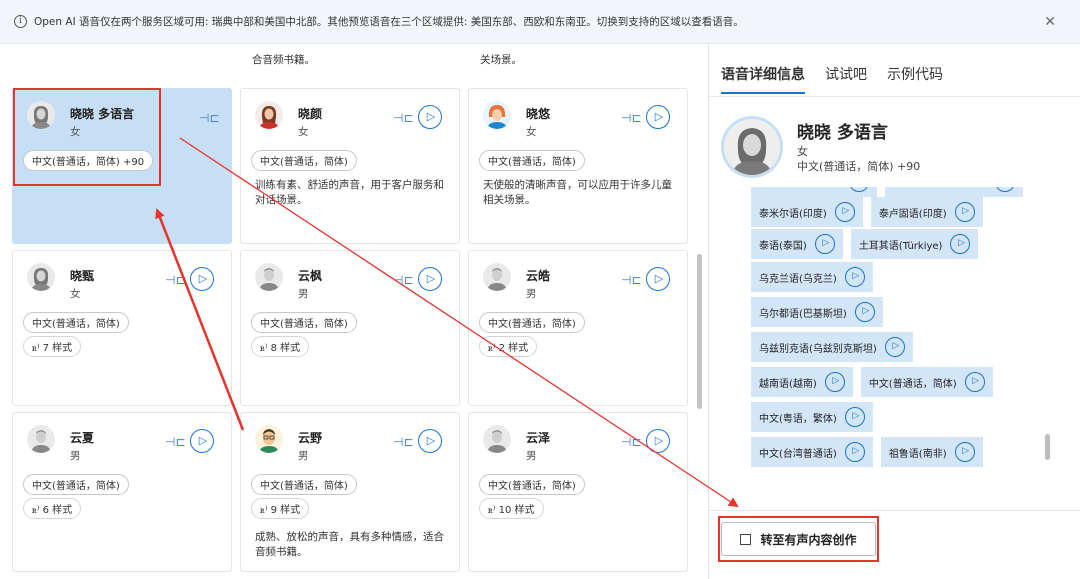 The height and width of the screenshot is (579, 1080). Describe the element at coordinates (803, 314) in the screenshot. I see `language-label: 乌尔都语(巴基斯坦)` at that location.